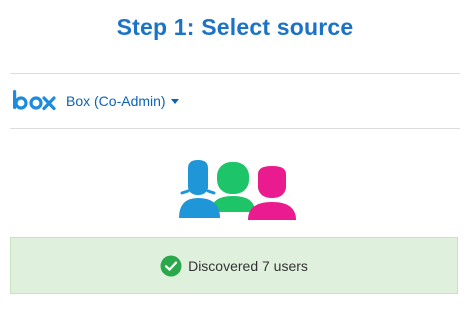 The image size is (470, 310). I want to click on caret-down-icon, so click(174, 101).